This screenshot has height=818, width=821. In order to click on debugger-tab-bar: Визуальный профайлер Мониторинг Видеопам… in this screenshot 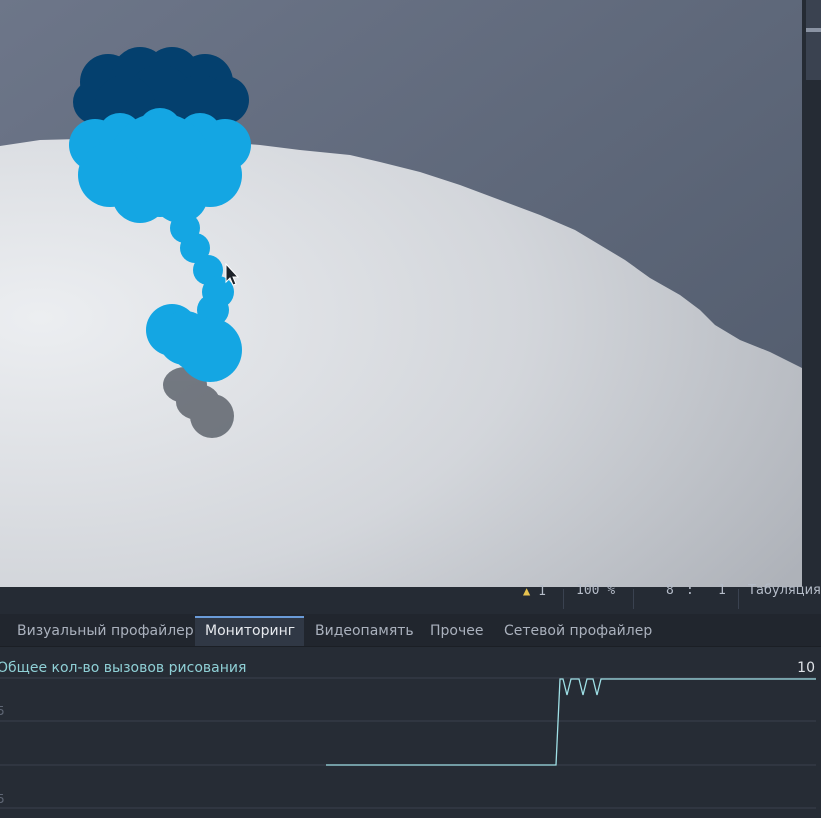, I will do `click(410, 630)`.